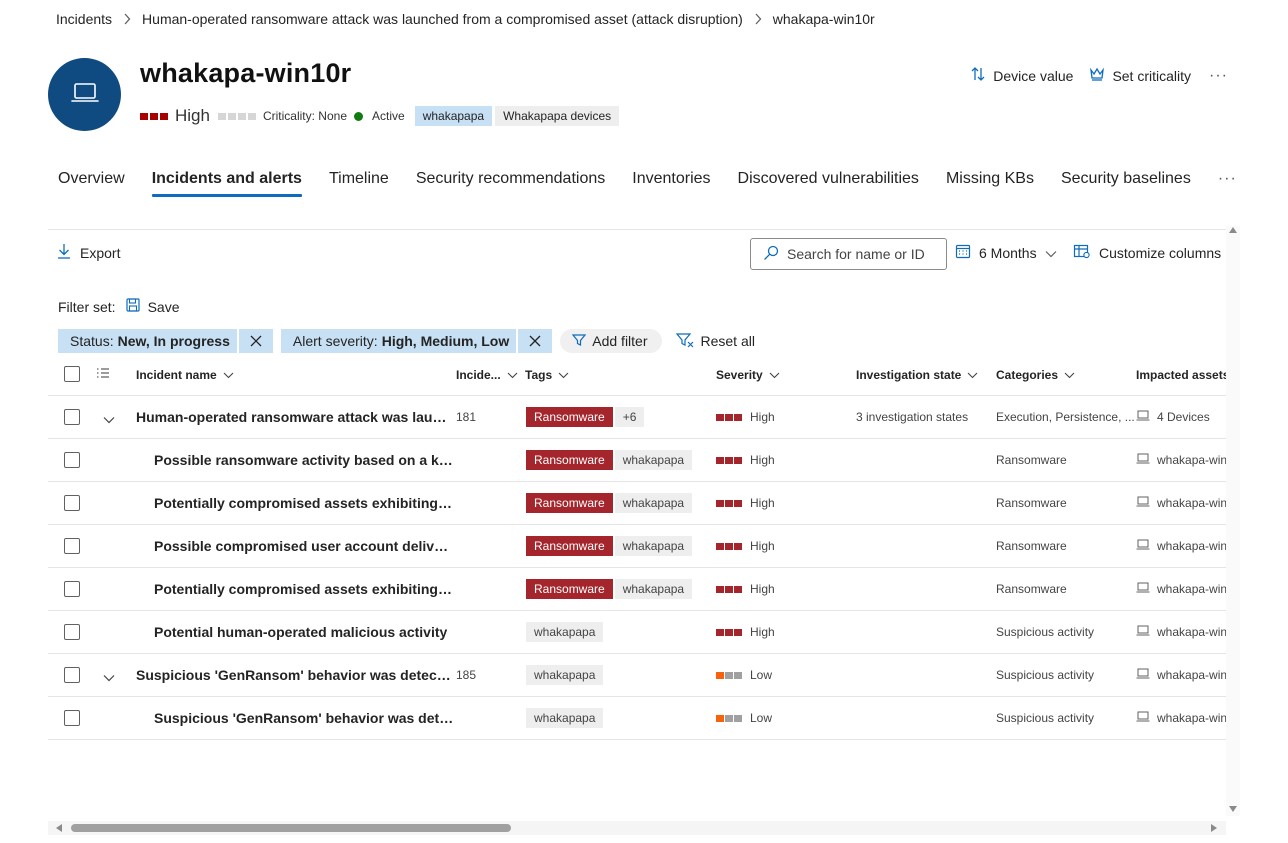 The width and height of the screenshot is (1288, 843). I want to click on tab-security-baselines: Security baselines, so click(1126, 183).